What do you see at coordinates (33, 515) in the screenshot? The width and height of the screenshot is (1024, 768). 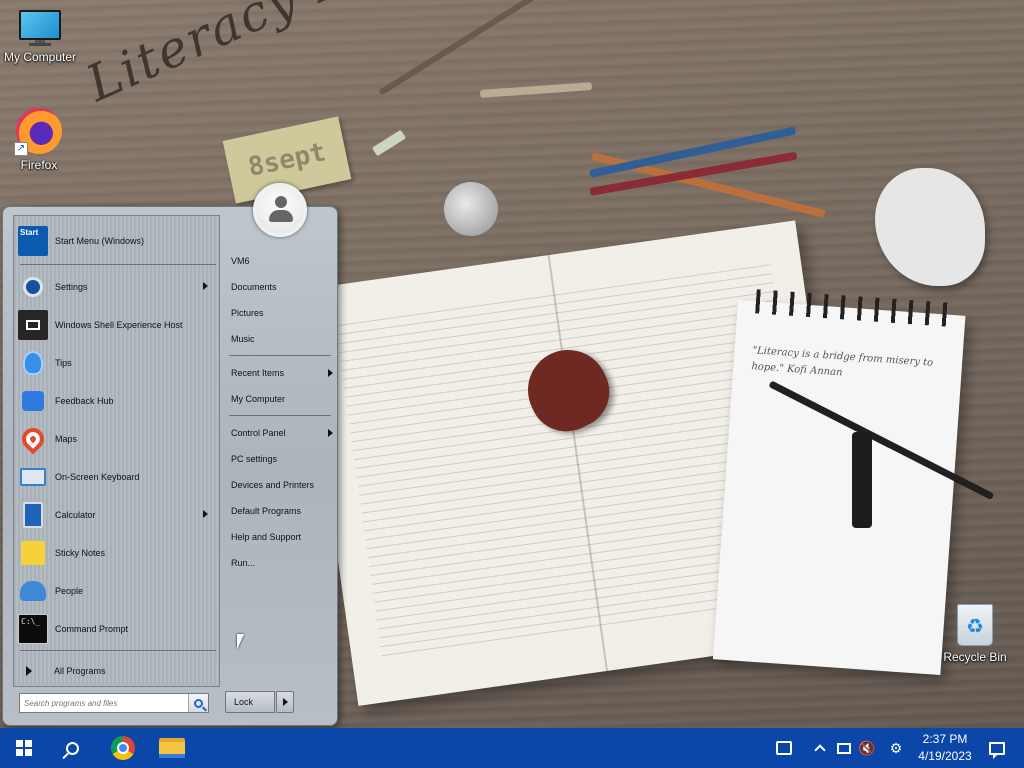 I see `calculator-icon` at bounding box center [33, 515].